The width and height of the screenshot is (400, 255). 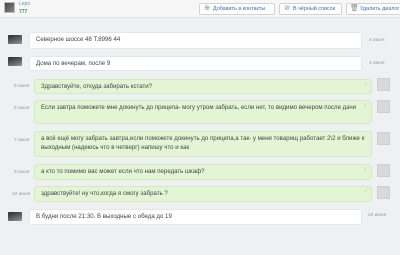 I want to click on message-text: Северное шоссе 48 Т.8996 44, so click(x=78, y=39).